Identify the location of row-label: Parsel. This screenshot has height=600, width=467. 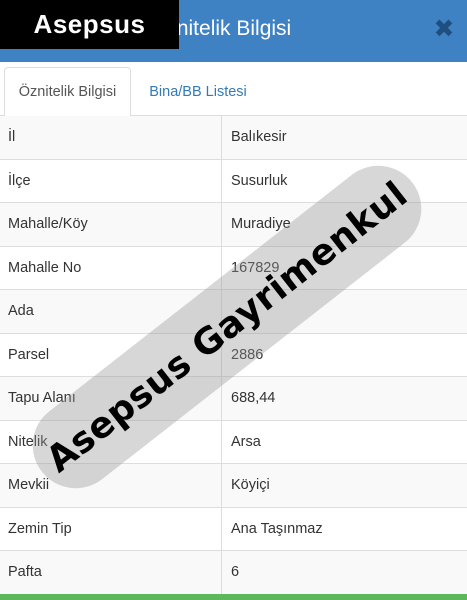
(29, 354).